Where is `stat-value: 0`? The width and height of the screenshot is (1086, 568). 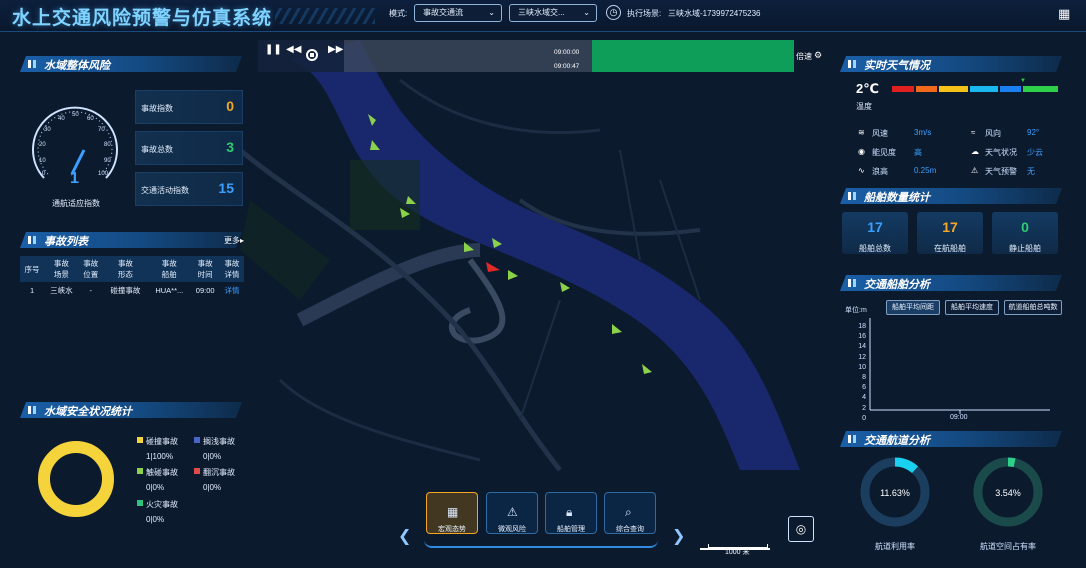
stat-value: 0 is located at coordinates (230, 106).